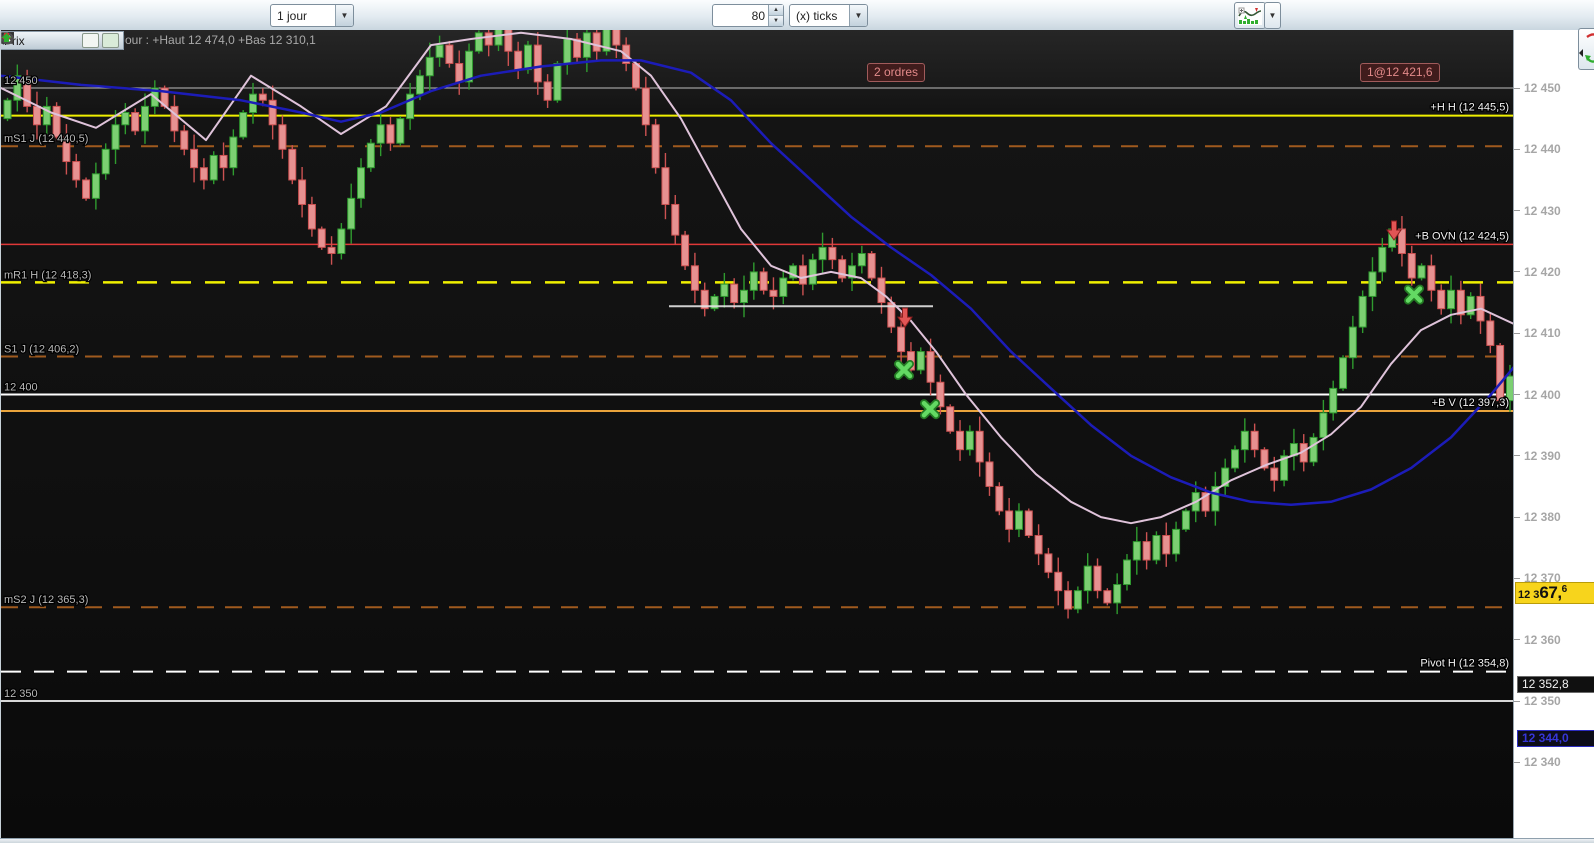 Image resolution: width=1594 pixels, height=843 pixels. I want to click on close-icon, so click(40, 39).